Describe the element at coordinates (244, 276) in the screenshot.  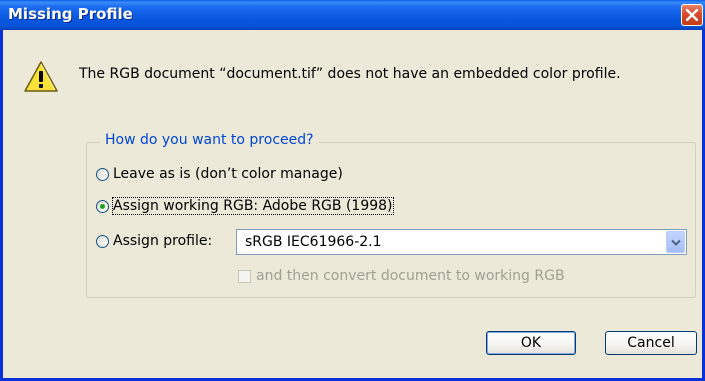
I see `convert-checkbox` at that location.